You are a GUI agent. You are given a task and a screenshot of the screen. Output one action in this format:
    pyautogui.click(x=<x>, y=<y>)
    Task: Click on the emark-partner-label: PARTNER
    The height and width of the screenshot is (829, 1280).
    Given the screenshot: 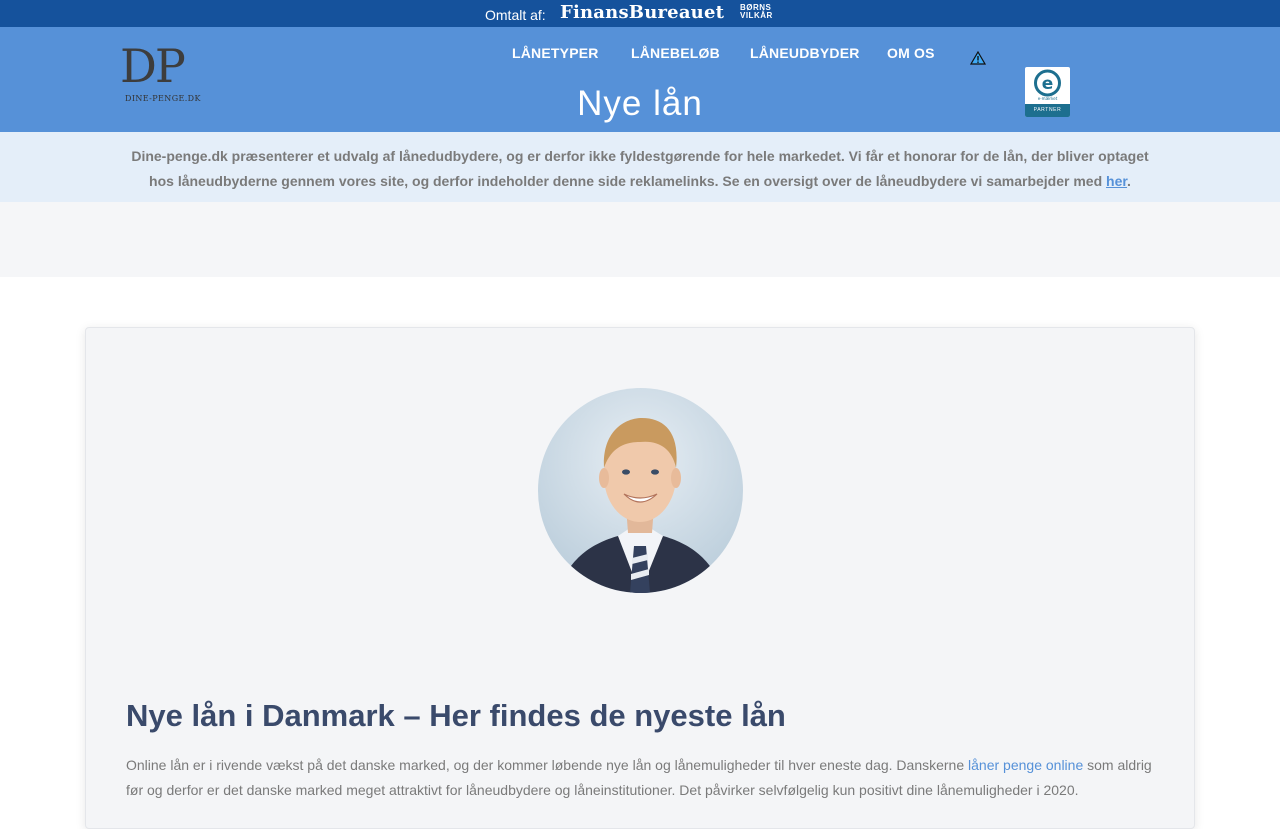 What is the action you would take?
    pyautogui.click(x=1047, y=110)
    